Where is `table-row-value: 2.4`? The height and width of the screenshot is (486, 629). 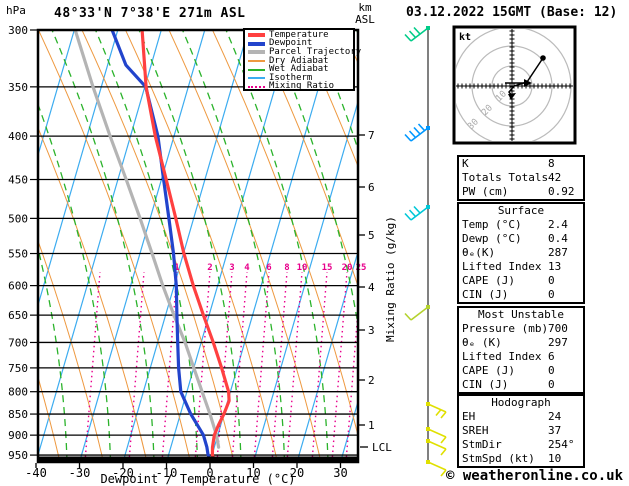
table-row-value: 2.4 is located at coordinates (558, 224).